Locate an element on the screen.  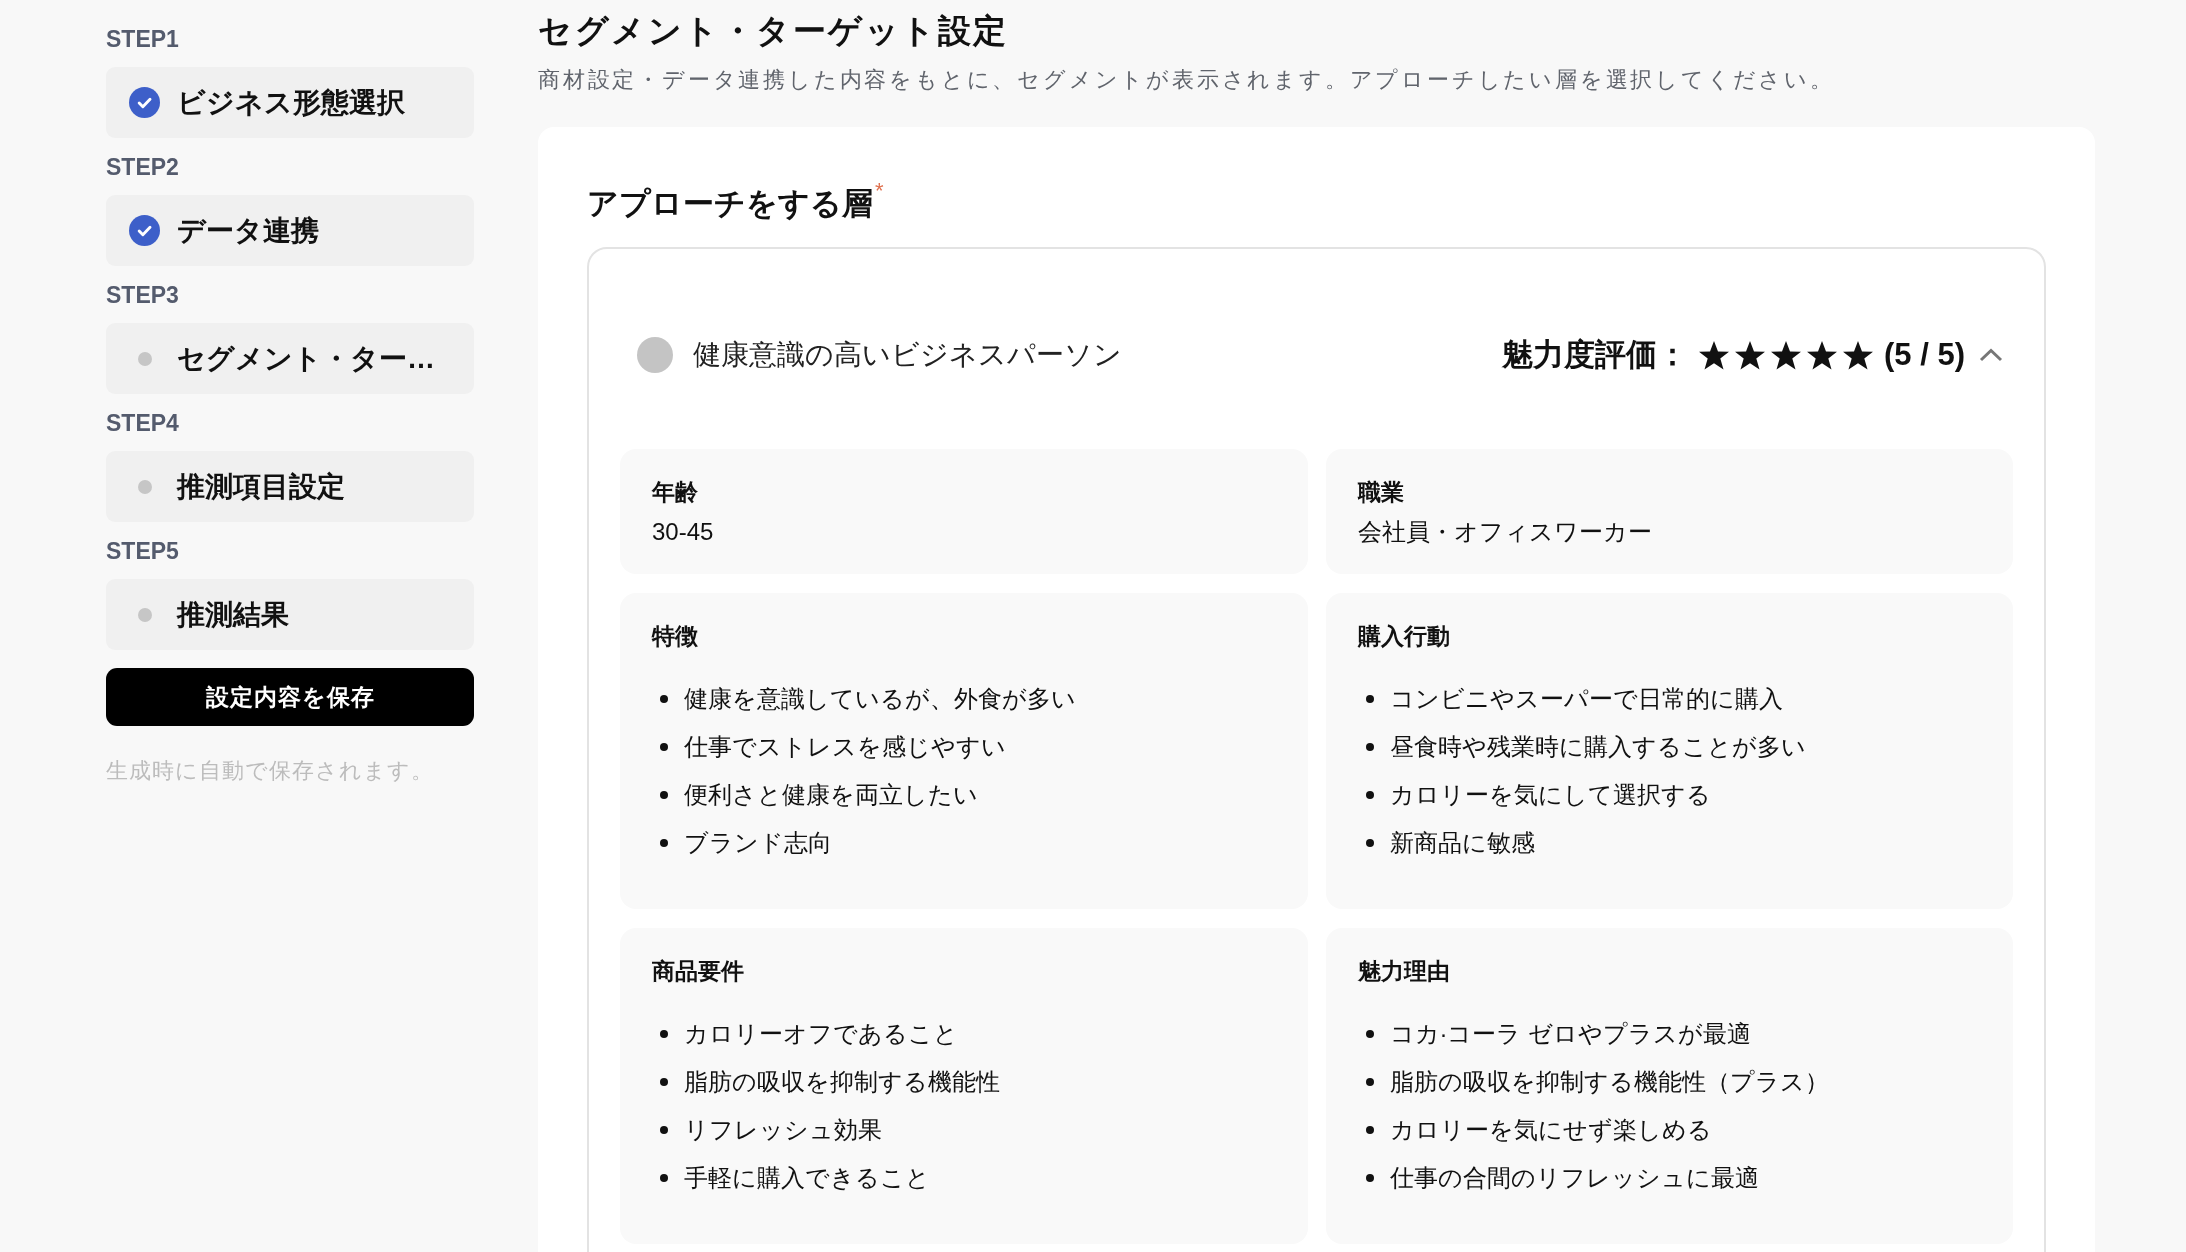
list-item: ブランド志向 is located at coordinates (758, 843).